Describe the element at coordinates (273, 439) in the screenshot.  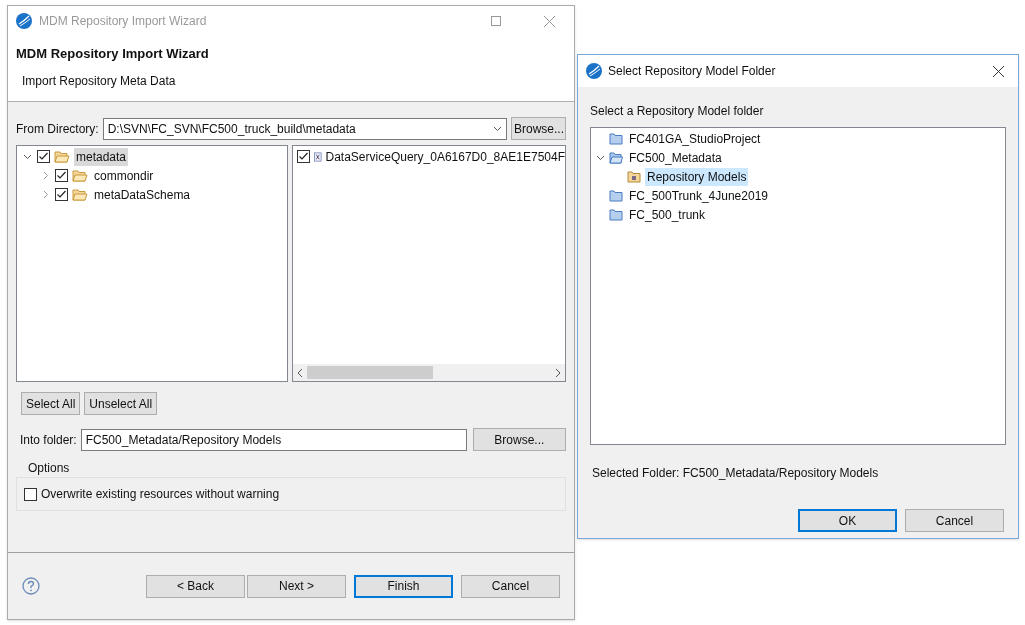
I see `folder-field: FC500_Metadata/Repository Models` at that location.